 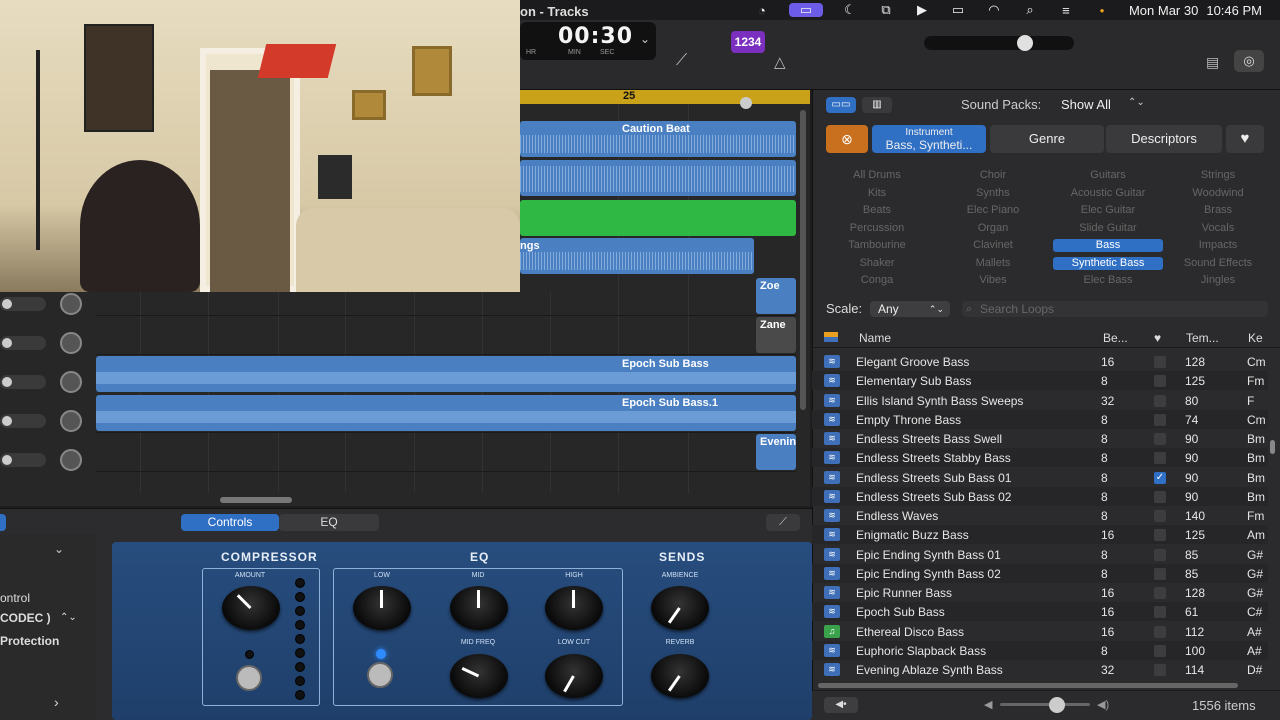 I want to click on region-evening: Evenin, so click(x=776, y=452).